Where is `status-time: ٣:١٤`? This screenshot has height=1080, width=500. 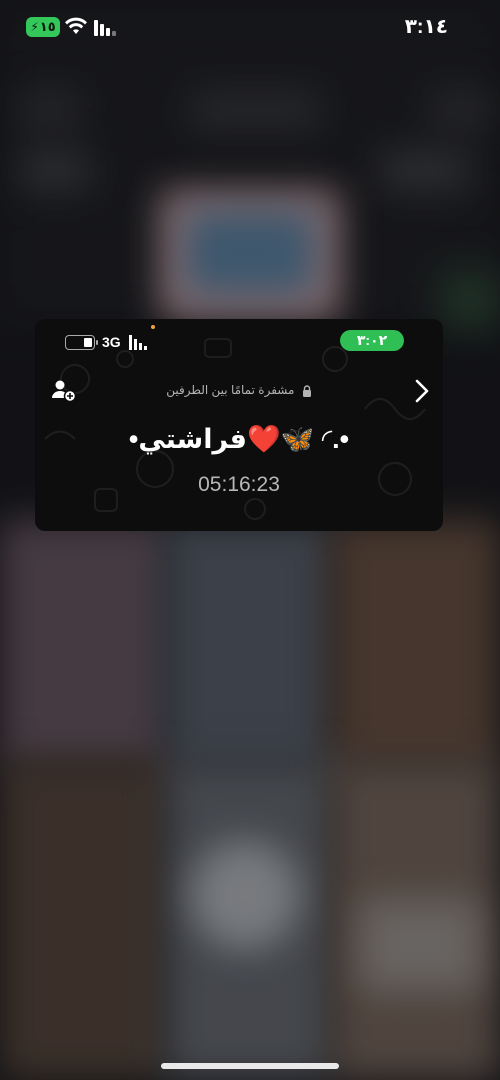
status-time: ٣:١٤ is located at coordinates (426, 27).